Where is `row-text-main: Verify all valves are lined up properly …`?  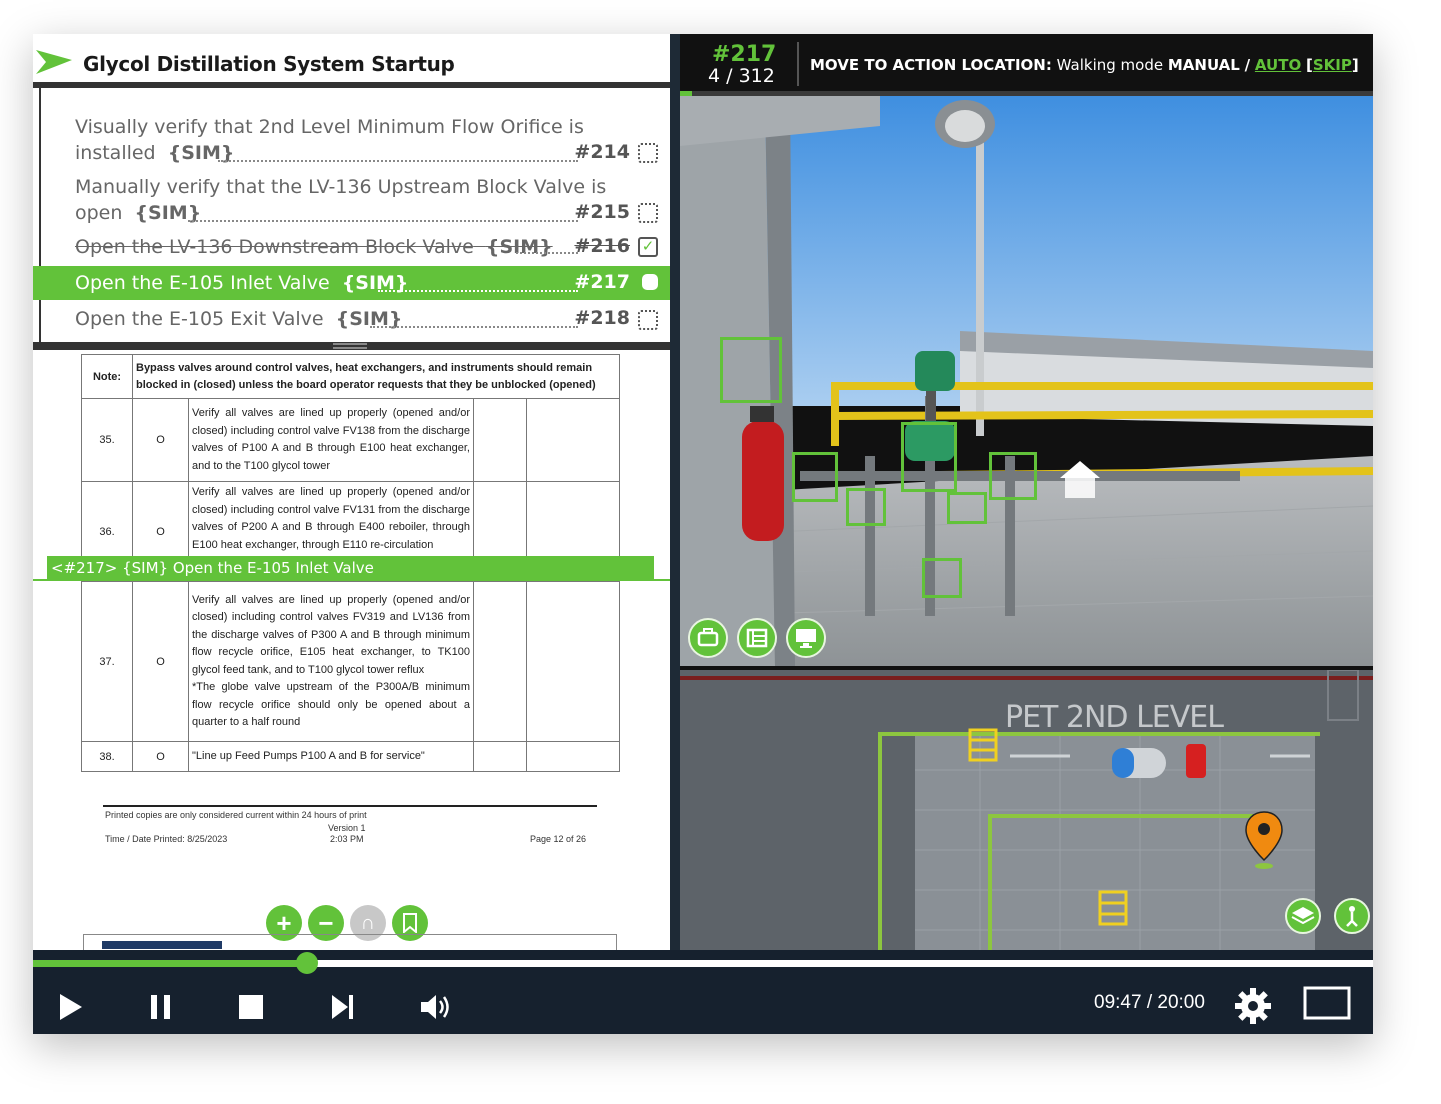 row-text-main: Verify all valves are lined up properly … is located at coordinates (331, 634).